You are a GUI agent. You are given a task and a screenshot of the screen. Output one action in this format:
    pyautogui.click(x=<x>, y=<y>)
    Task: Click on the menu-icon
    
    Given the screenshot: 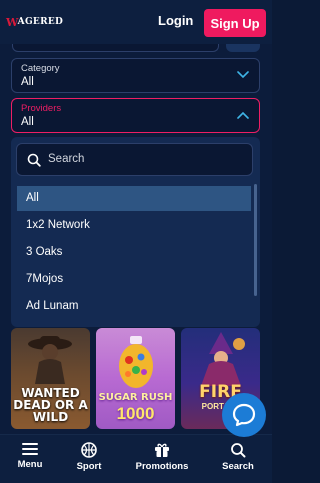 What is the action you would take?
    pyautogui.click(x=30, y=449)
    